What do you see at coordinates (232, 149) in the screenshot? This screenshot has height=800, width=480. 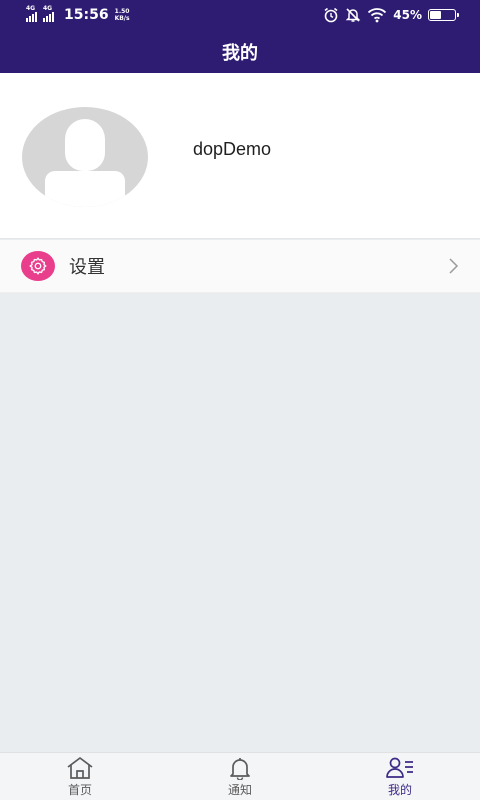 I see `username: dopDemo` at bounding box center [232, 149].